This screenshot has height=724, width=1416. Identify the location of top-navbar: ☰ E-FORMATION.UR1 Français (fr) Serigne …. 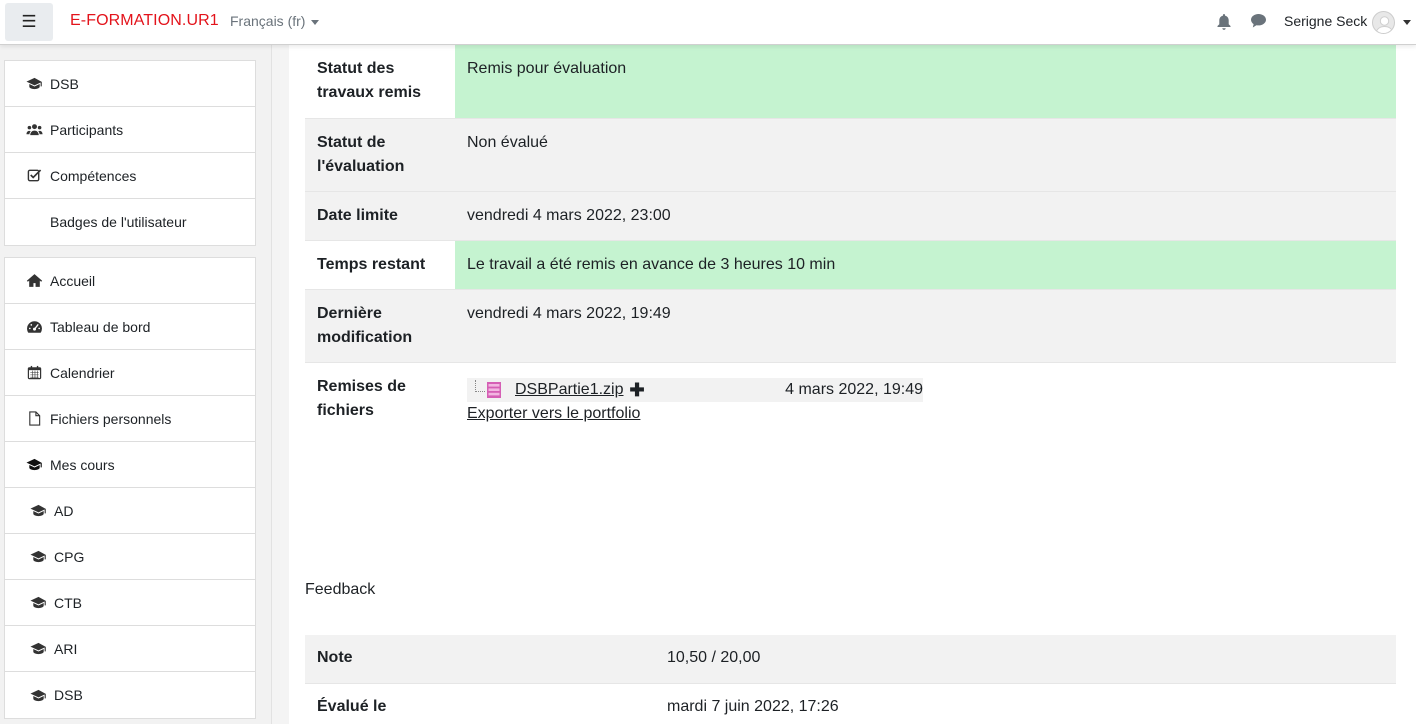
(708, 22).